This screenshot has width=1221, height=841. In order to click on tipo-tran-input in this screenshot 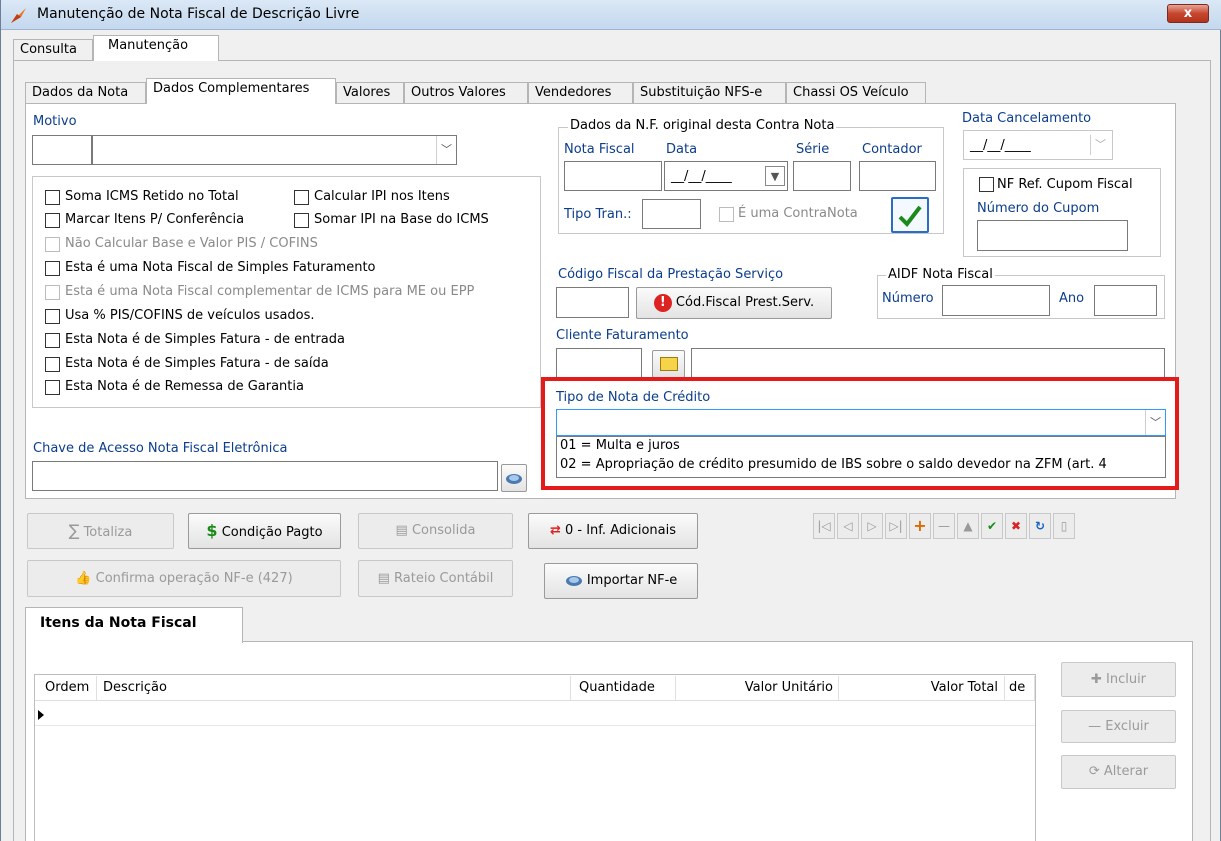, I will do `click(671, 214)`.